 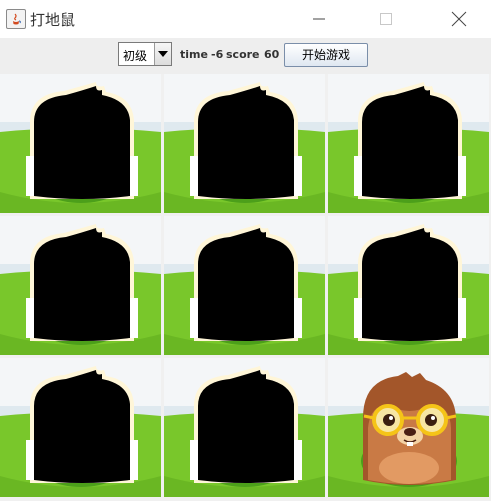 What do you see at coordinates (243, 54) in the screenshot?
I see `score-label: score` at bounding box center [243, 54].